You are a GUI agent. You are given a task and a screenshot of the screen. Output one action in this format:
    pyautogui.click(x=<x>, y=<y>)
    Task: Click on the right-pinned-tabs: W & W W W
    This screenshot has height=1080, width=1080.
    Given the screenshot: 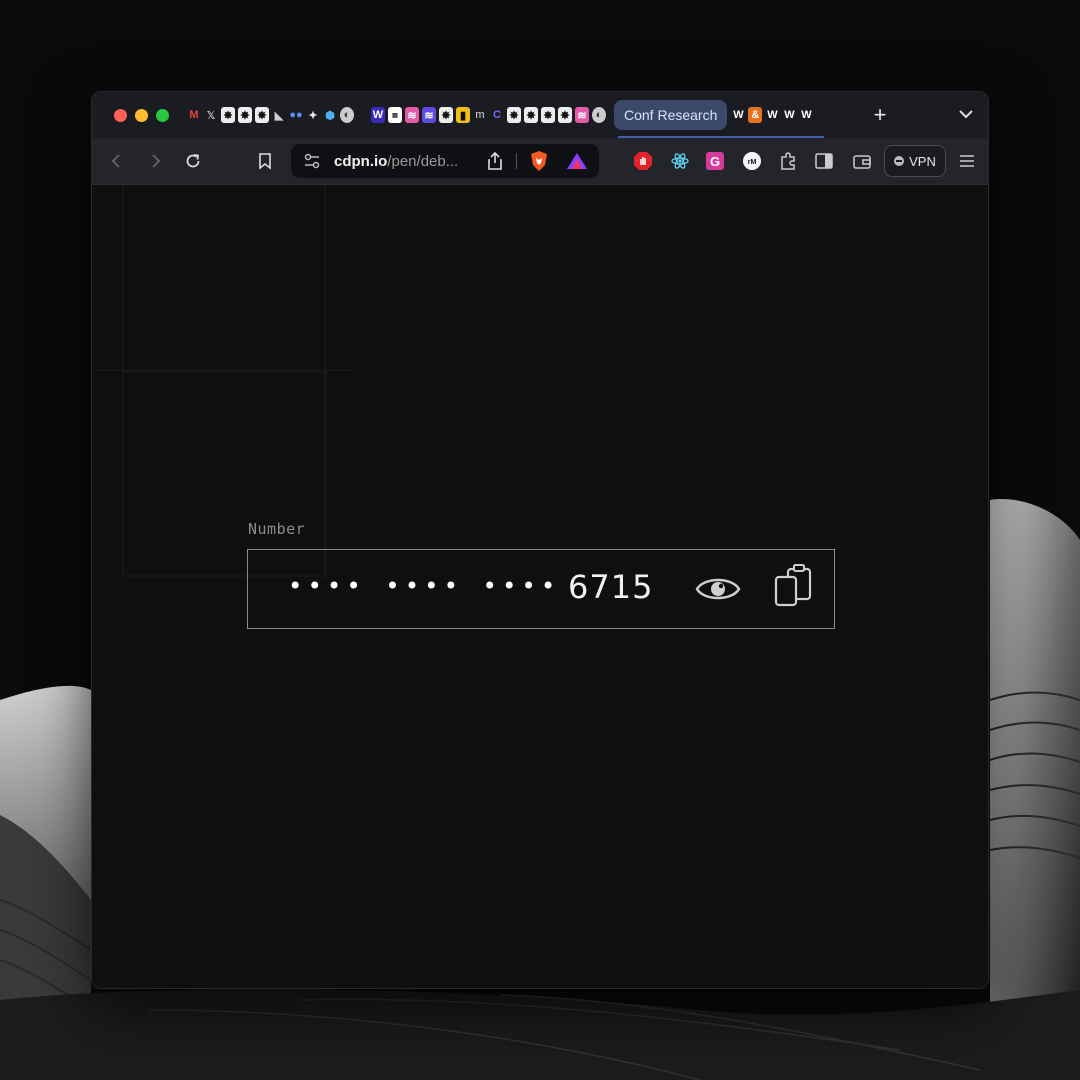 What is the action you would take?
    pyautogui.click(x=772, y=115)
    